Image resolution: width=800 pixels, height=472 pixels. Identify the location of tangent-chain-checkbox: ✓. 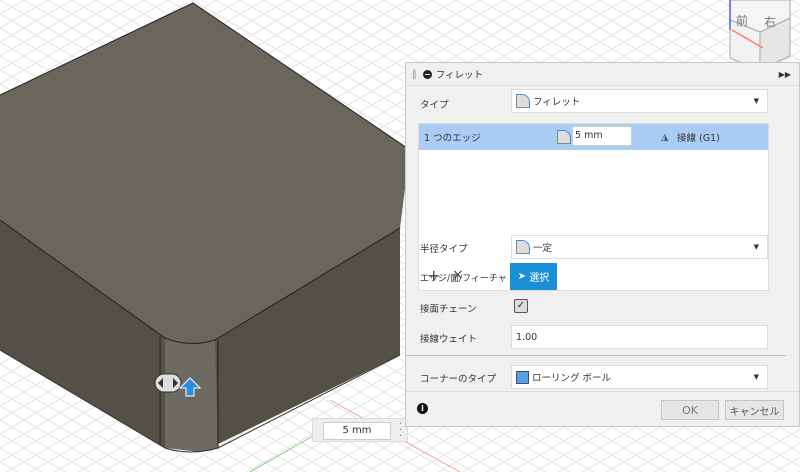
(521, 306).